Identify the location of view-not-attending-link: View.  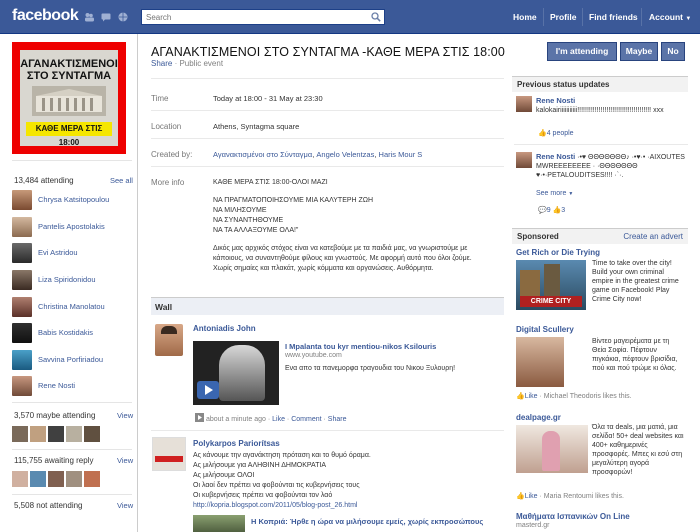
(125, 505).